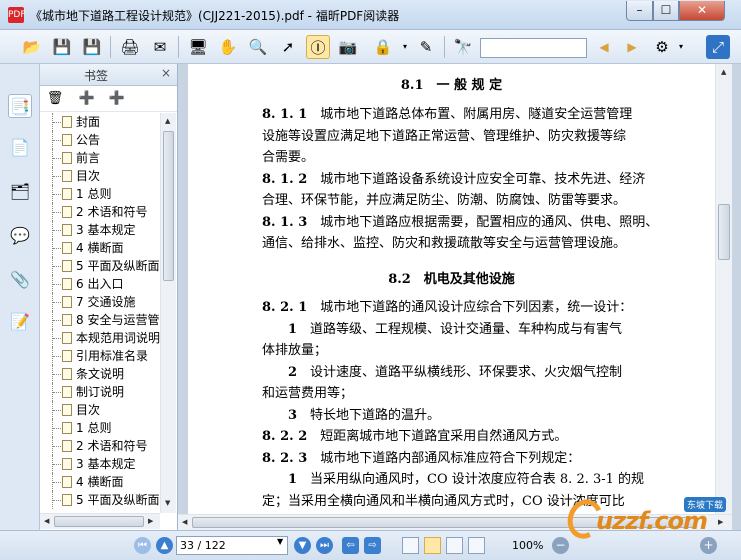 The height and width of the screenshot is (560, 741). Describe the element at coordinates (405, 47) in the screenshot. I see `rms-dropdown-icon: ▾` at that location.